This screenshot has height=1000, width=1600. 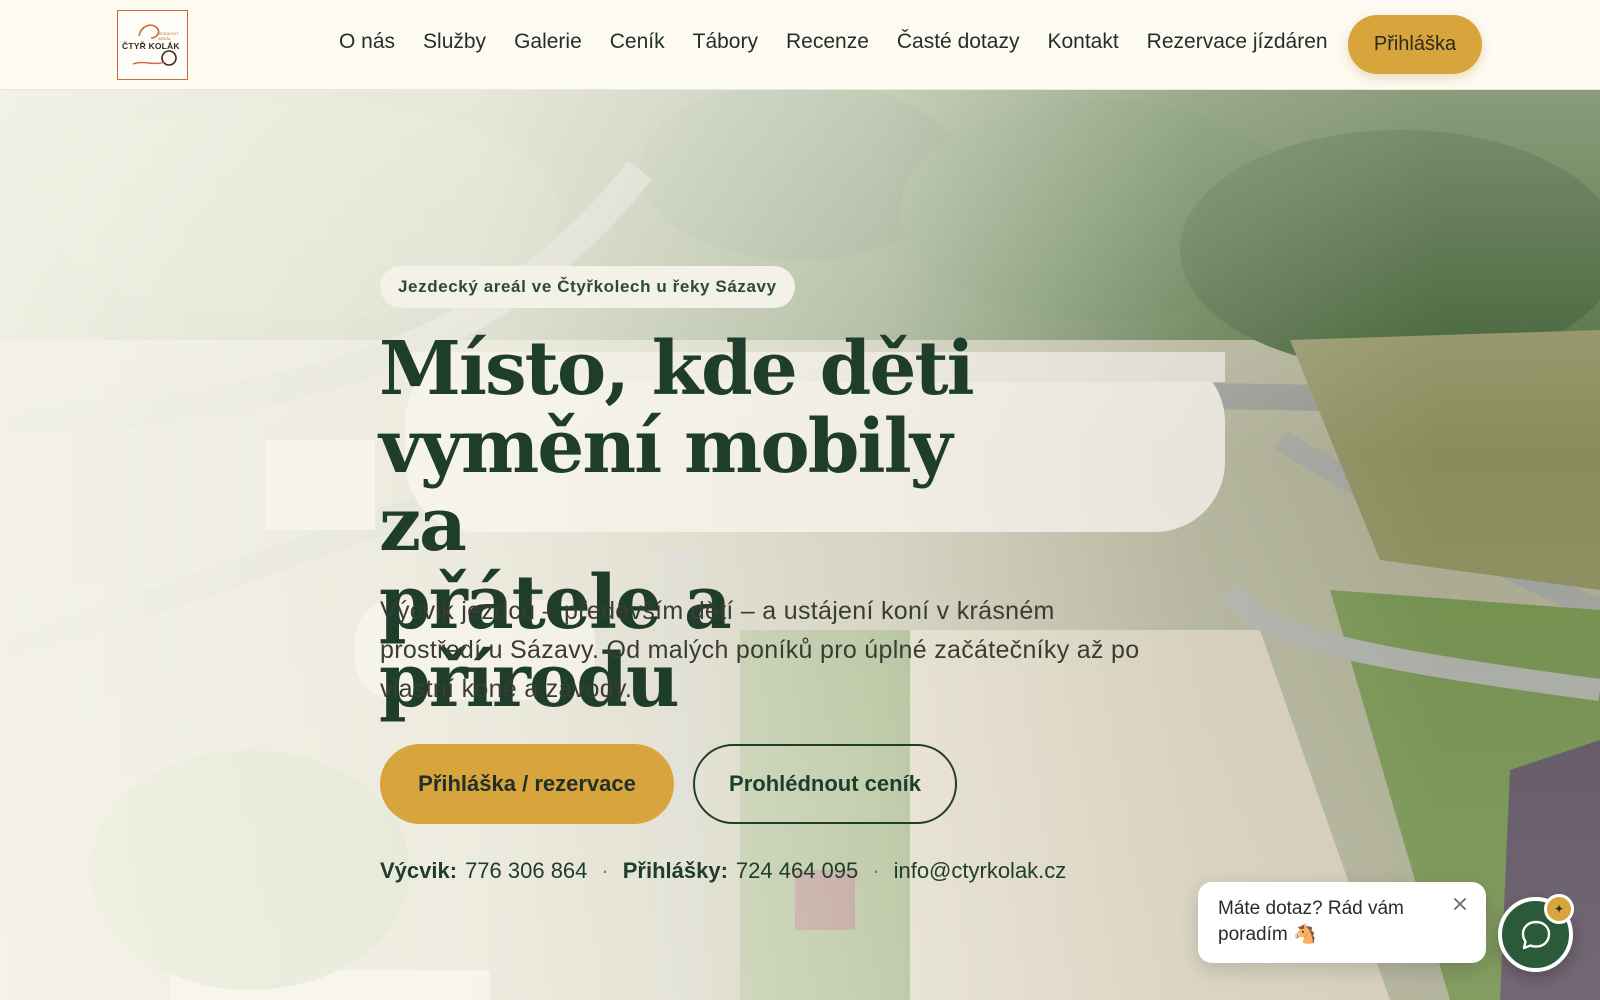 What do you see at coordinates (1415, 44) in the screenshot?
I see `application-button: Přihláška` at bounding box center [1415, 44].